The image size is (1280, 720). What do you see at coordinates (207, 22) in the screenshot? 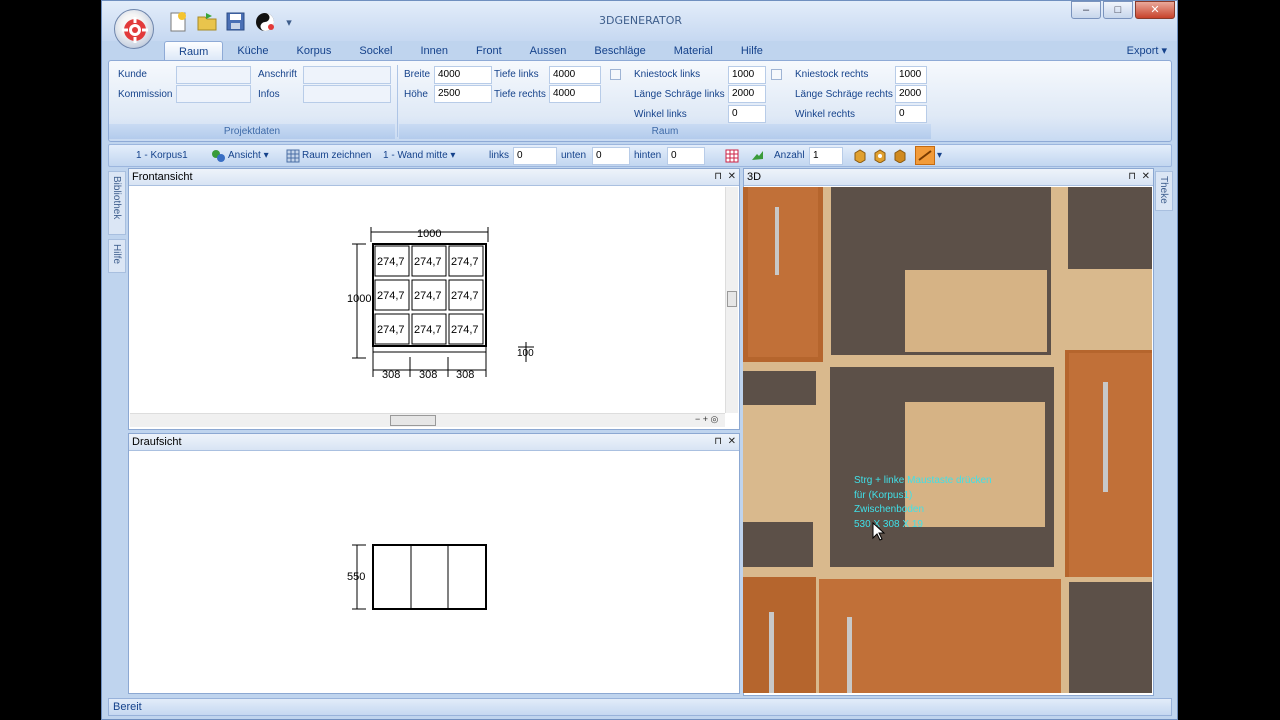
I see `open-folder-icon` at bounding box center [207, 22].